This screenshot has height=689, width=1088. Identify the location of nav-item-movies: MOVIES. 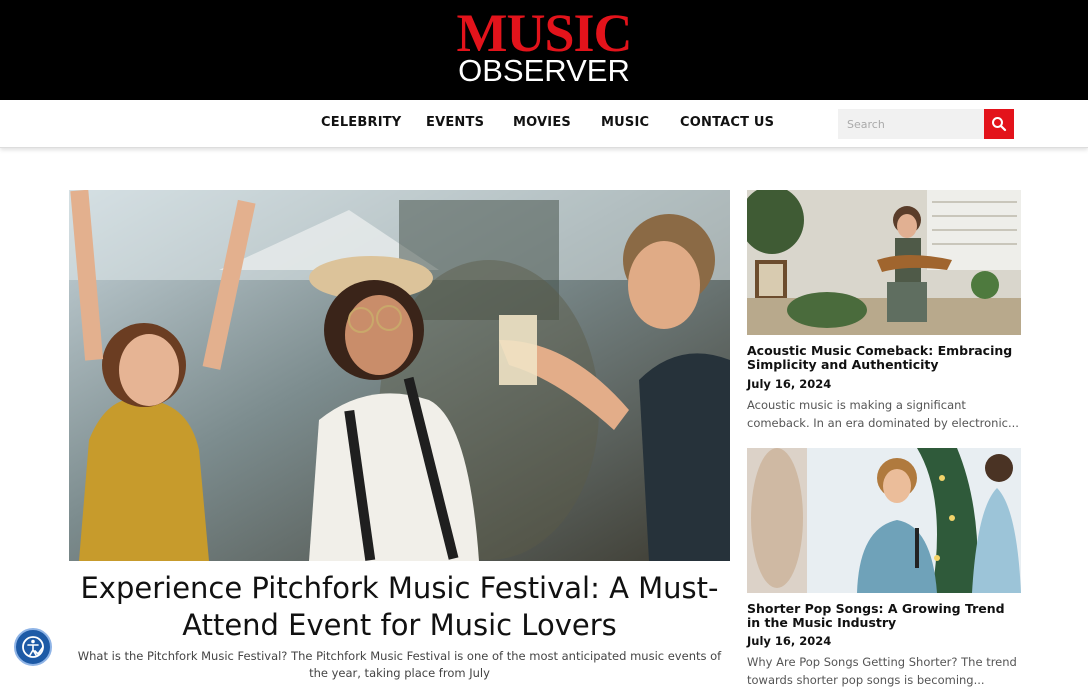
(542, 122).